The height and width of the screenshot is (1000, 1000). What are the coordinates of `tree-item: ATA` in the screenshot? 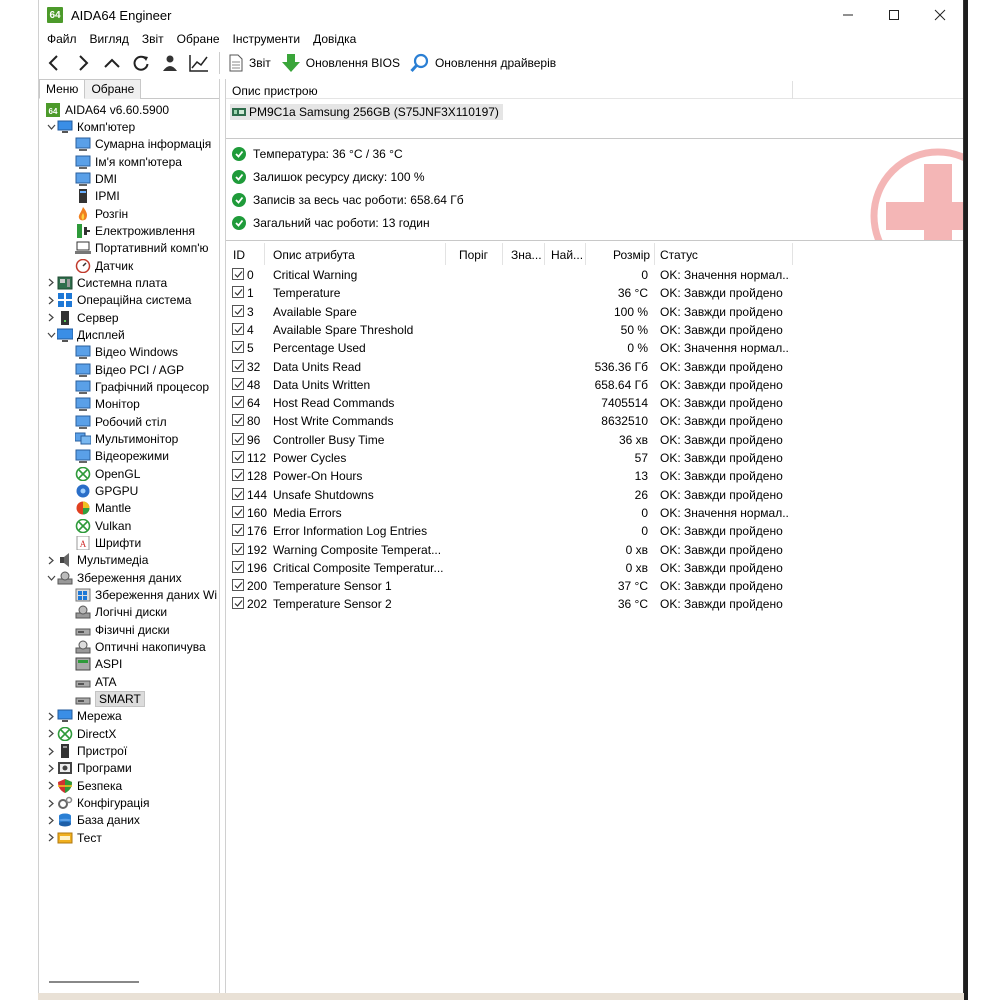 It's located at (96, 681).